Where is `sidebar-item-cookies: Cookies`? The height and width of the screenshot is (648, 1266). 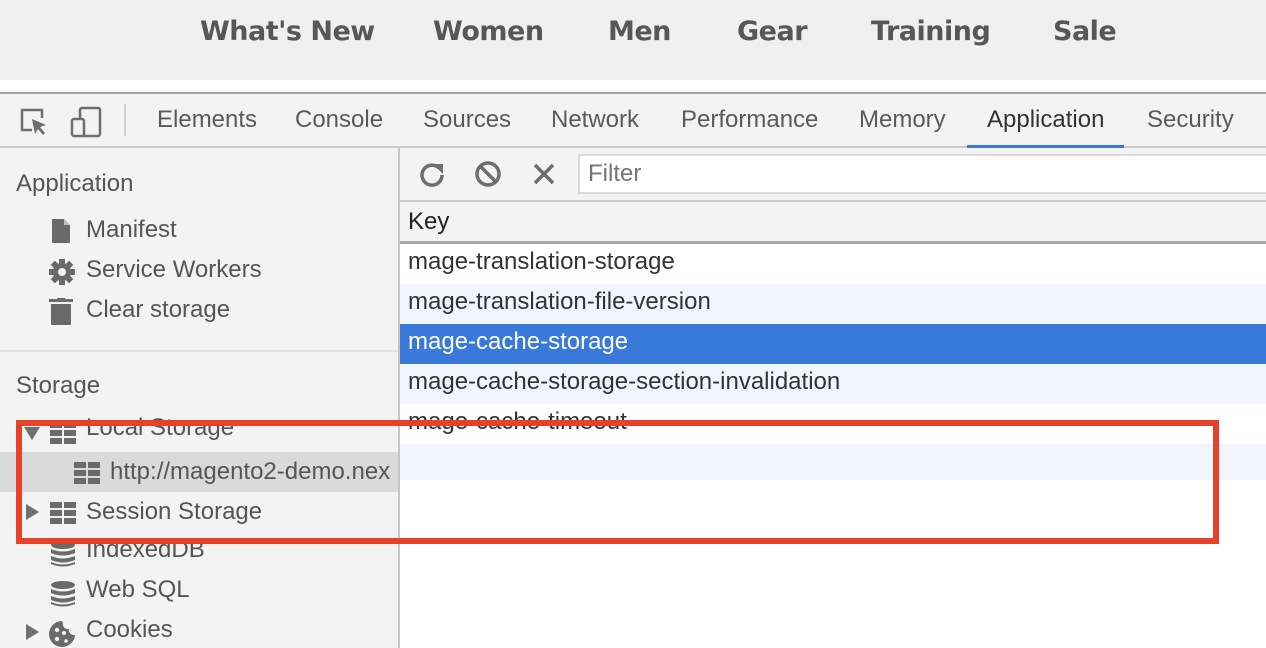 sidebar-item-cookies: Cookies is located at coordinates (199, 630).